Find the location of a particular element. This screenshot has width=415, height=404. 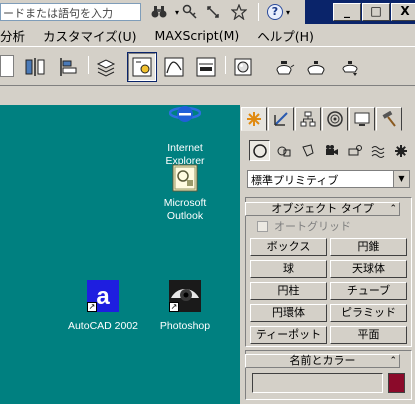

rollout-title: オブジェクト タイプ is located at coordinates (322, 208).